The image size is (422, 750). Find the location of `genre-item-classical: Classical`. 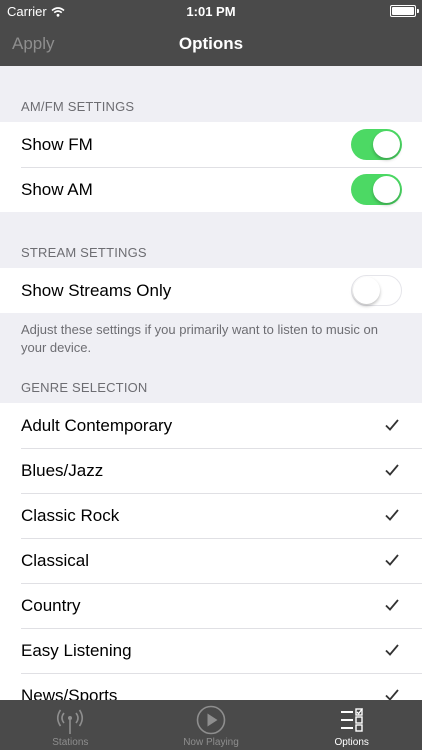

genre-item-classical: Classical is located at coordinates (211, 560).